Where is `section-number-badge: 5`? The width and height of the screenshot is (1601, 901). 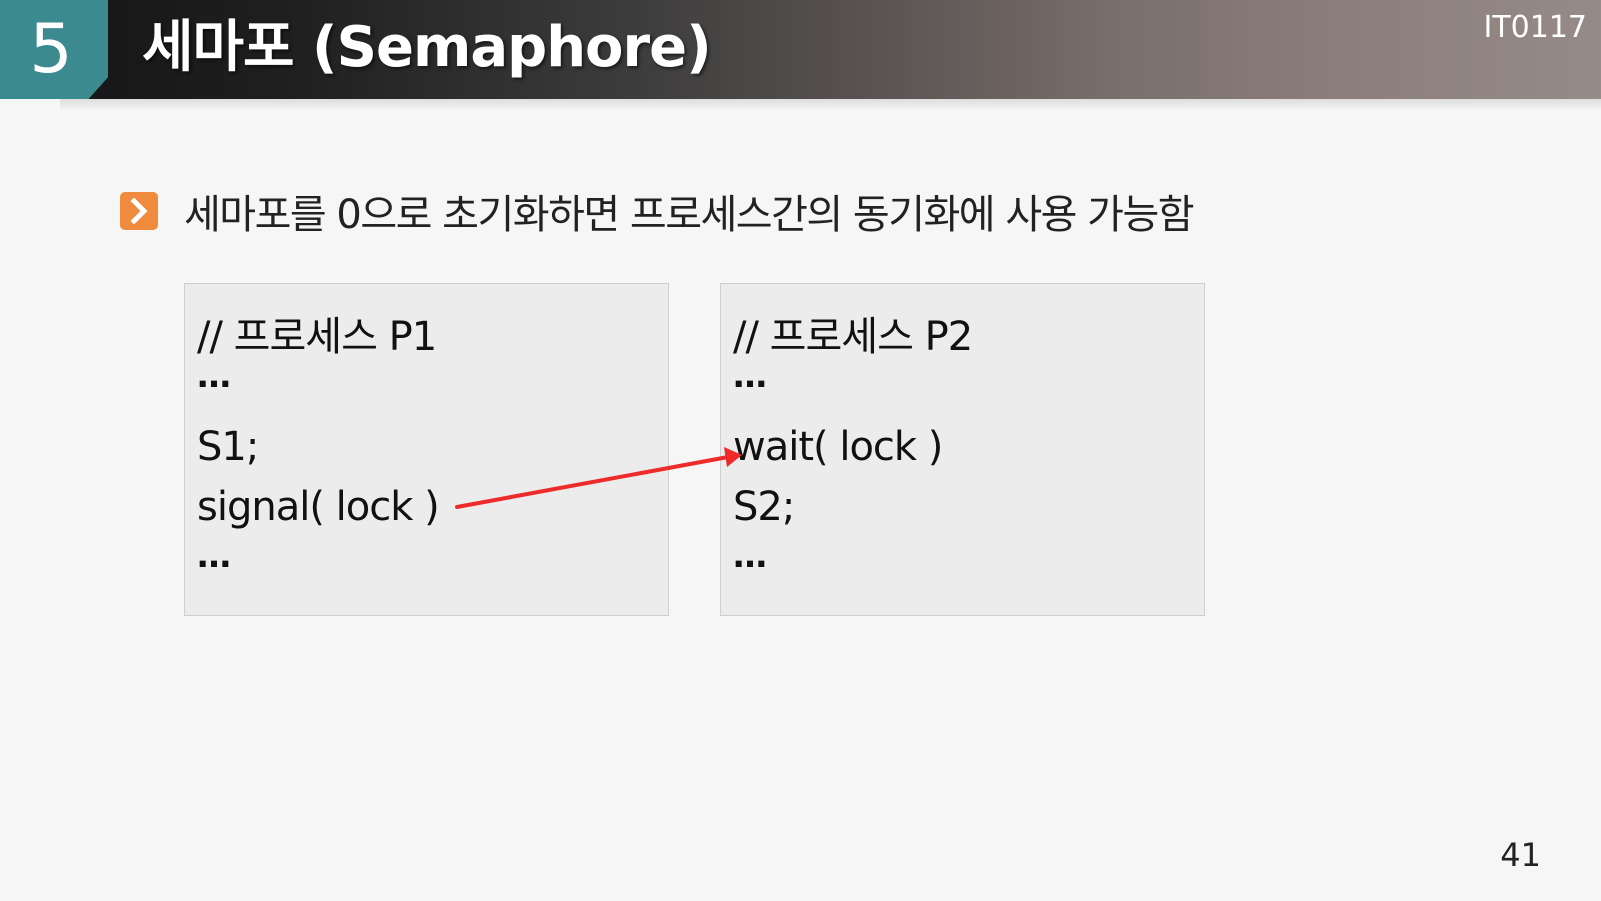 section-number-badge: 5 is located at coordinates (54, 49).